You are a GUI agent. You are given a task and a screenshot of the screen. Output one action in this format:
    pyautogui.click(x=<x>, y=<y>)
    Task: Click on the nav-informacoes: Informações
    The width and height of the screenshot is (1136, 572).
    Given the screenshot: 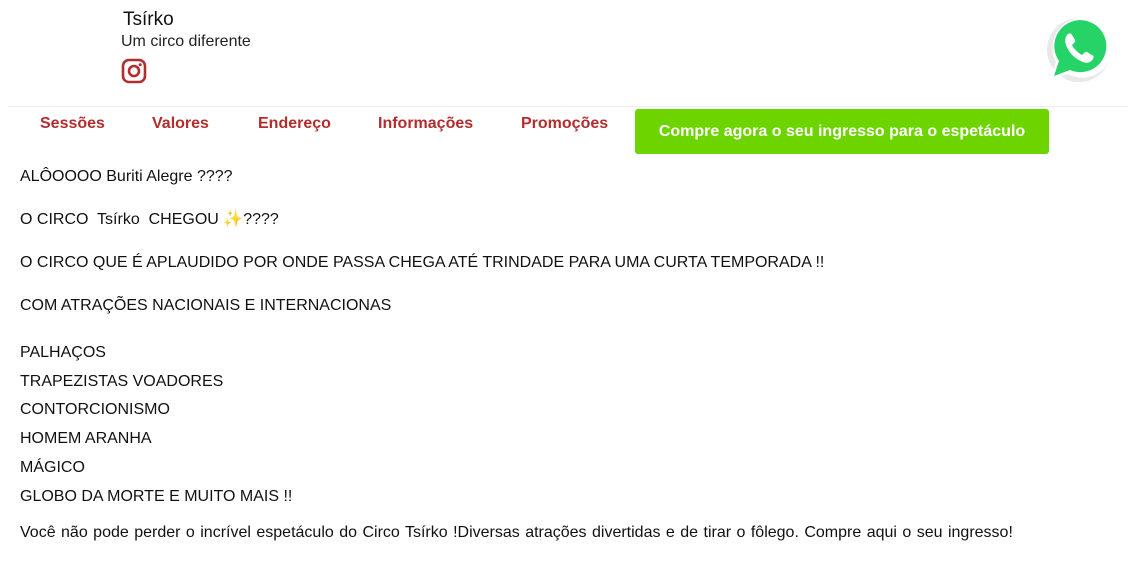 What is the action you would take?
    pyautogui.click(x=425, y=124)
    